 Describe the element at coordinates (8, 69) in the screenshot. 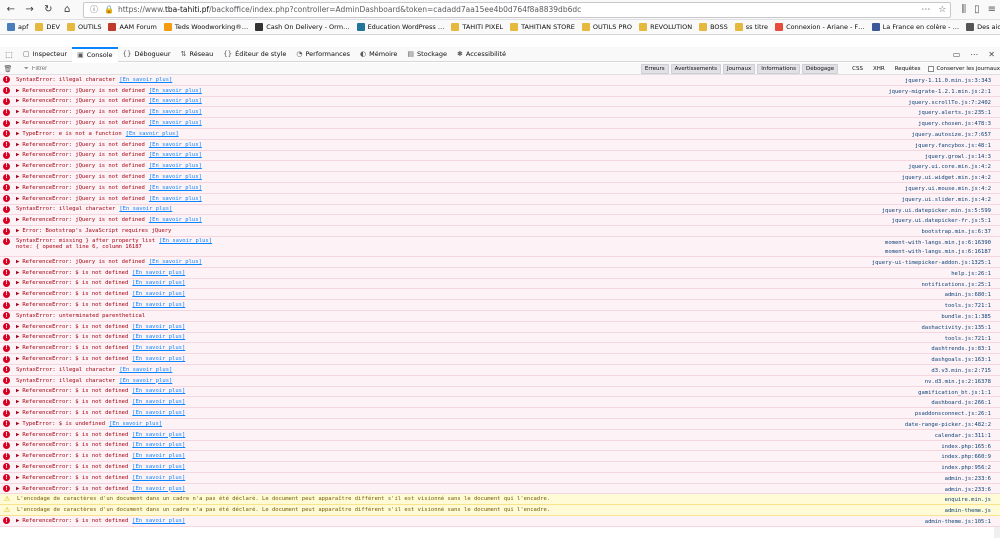

I see `trash-icon: 🗑` at that location.